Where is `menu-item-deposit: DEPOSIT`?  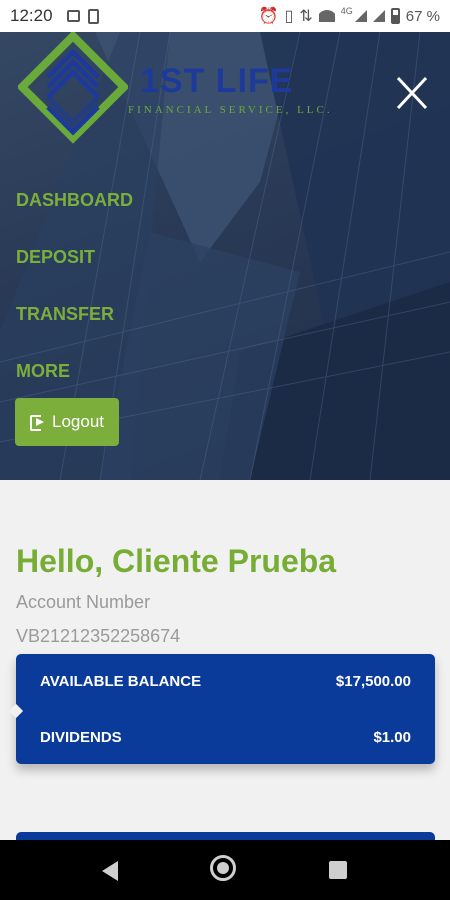 menu-item-deposit: DEPOSIT is located at coordinates (55, 257).